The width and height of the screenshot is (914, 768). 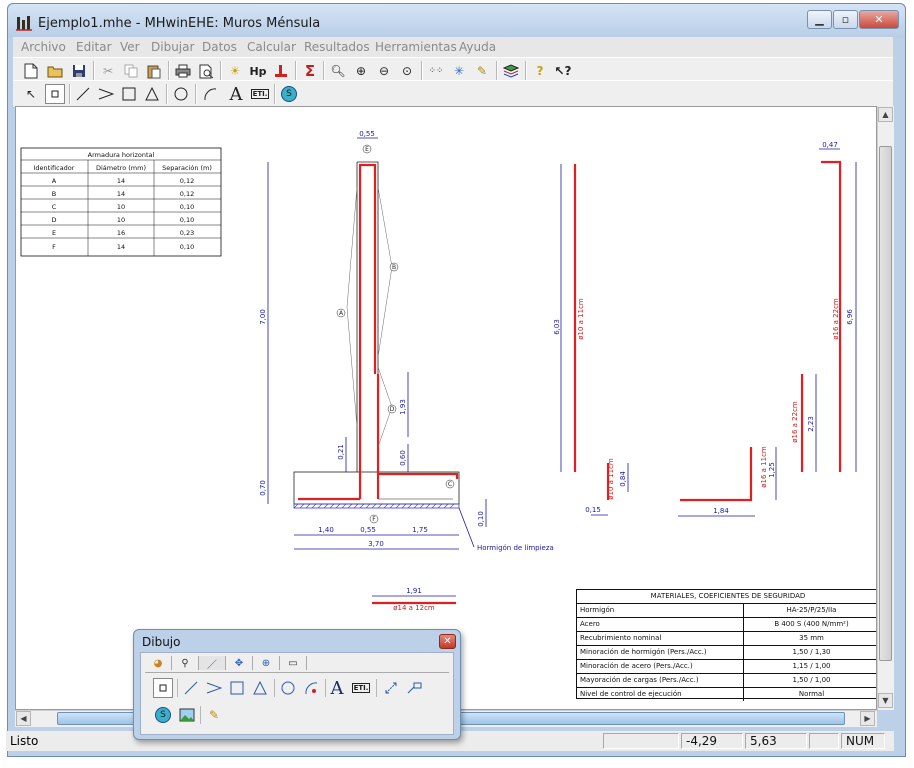 I want to click on menu-resultados: Resultados, so click(x=337, y=47).